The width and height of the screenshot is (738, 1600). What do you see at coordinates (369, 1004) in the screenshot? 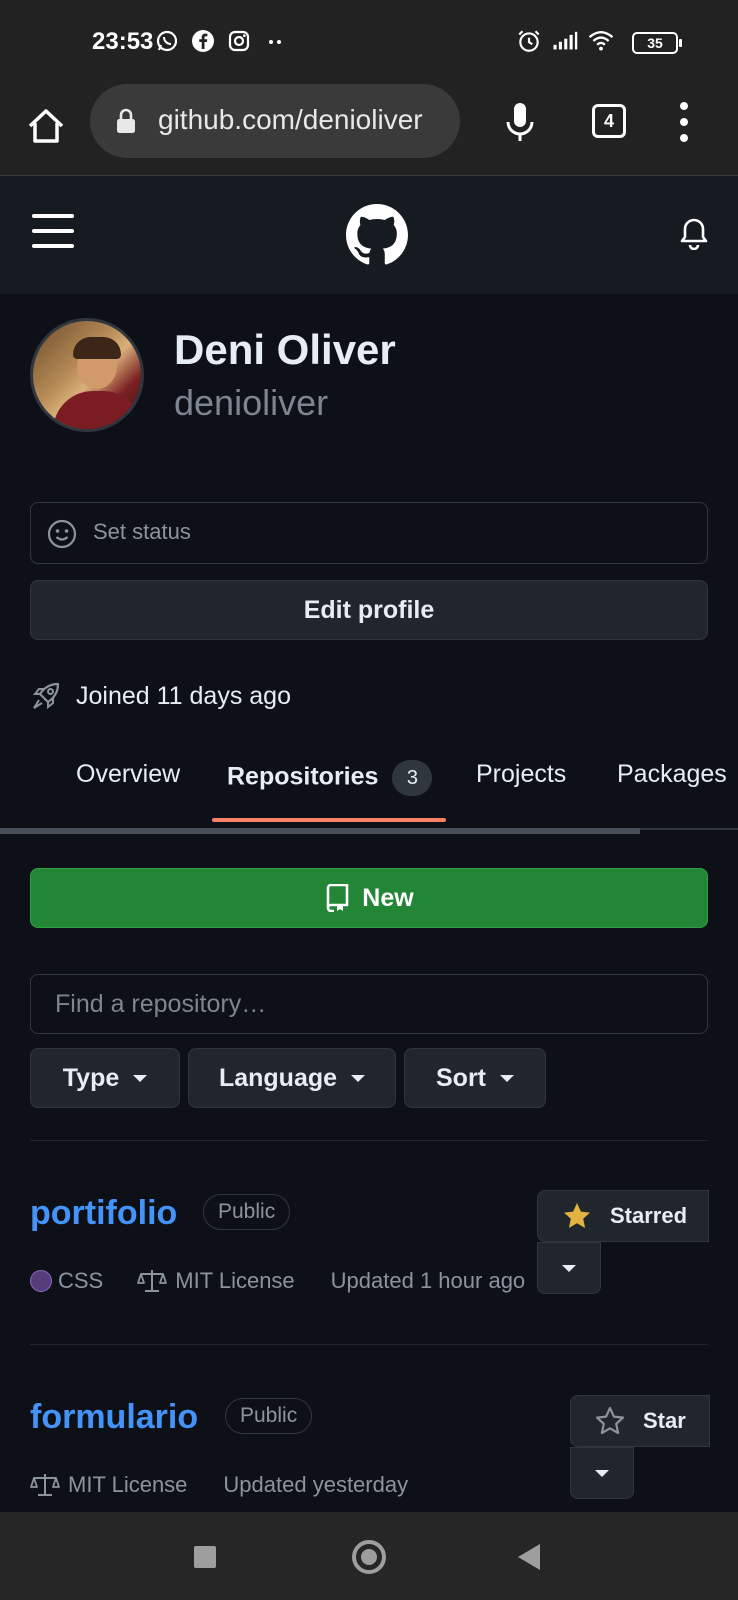
I see `find-repository-input` at bounding box center [369, 1004].